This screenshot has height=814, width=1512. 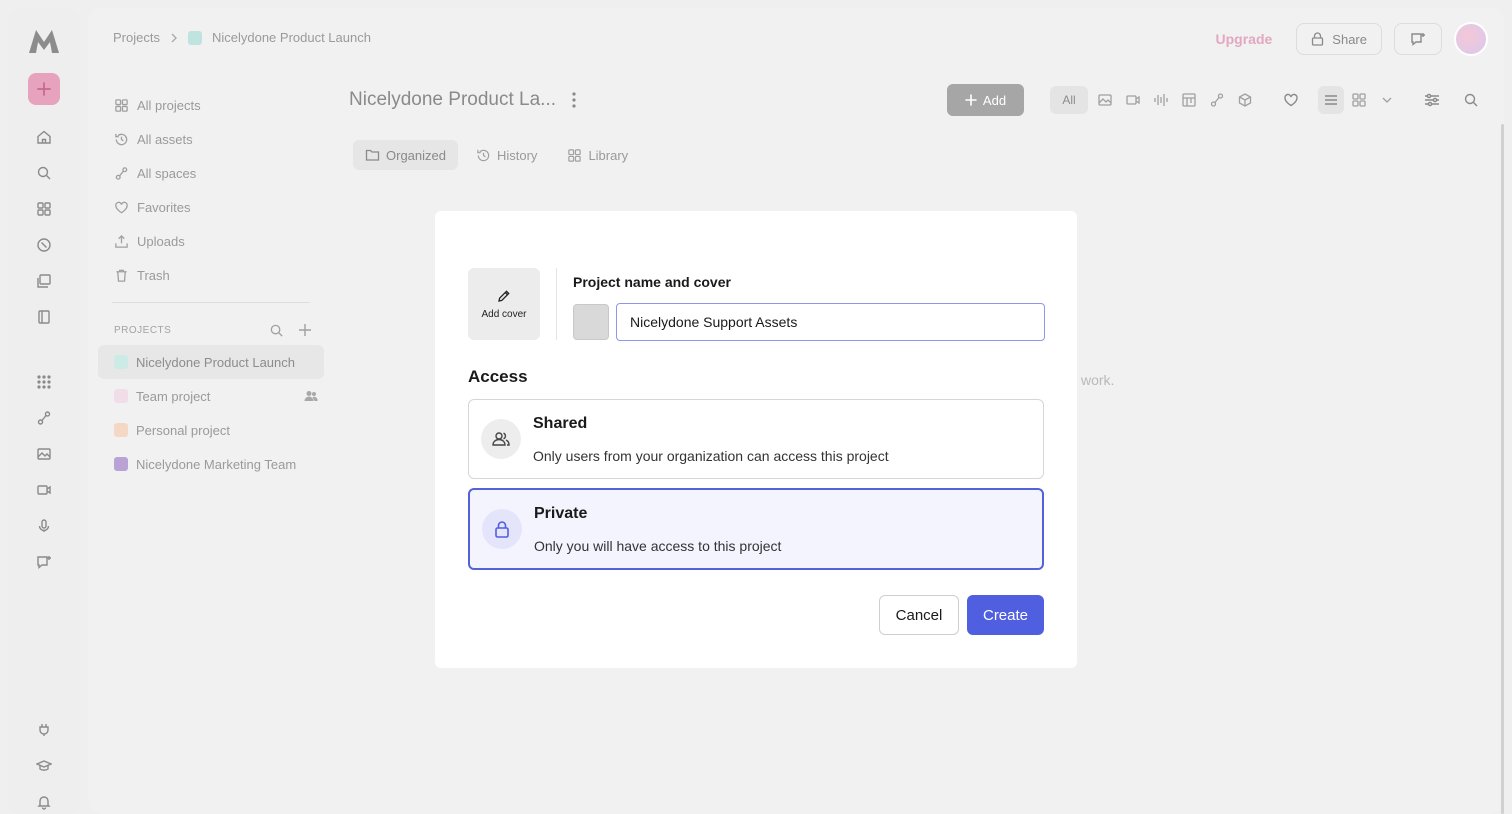 I want to click on new-button, so click(x=44, y=89).